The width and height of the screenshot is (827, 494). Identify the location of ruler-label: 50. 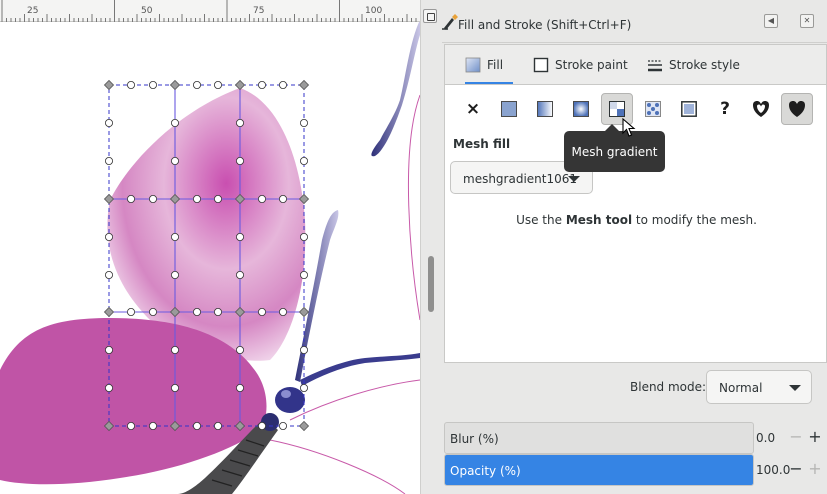
(147, 11).